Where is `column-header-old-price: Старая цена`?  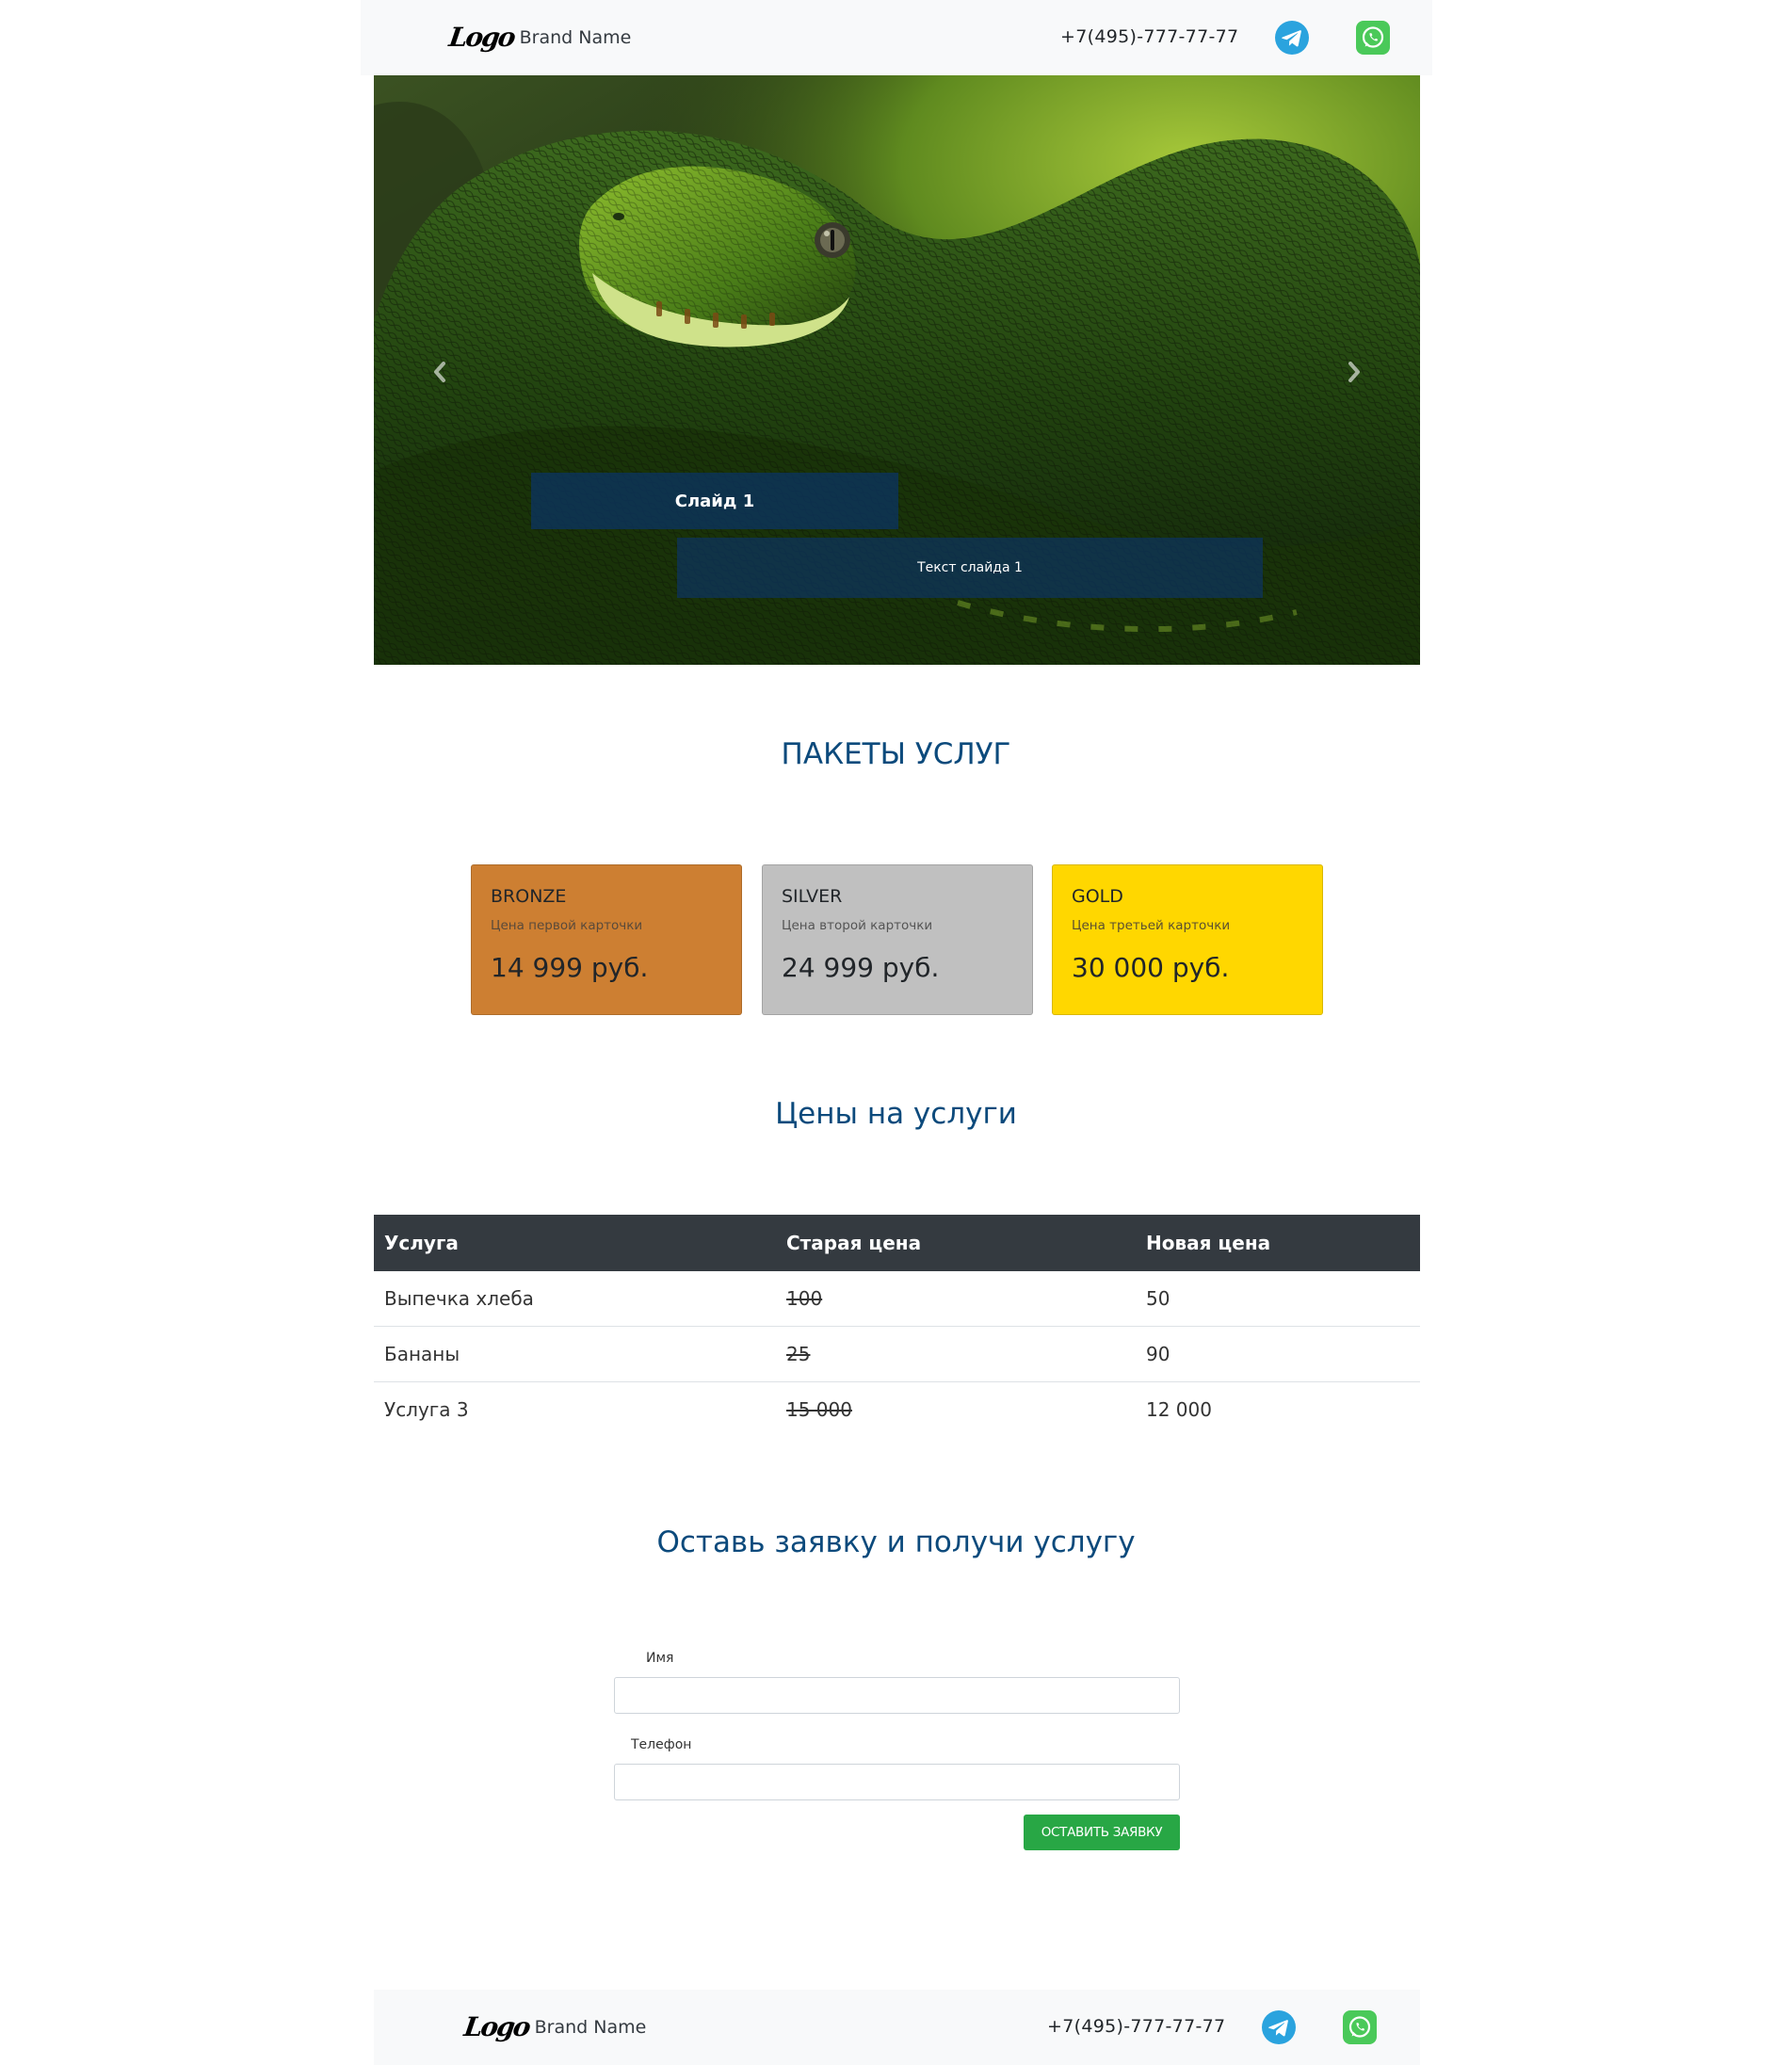
column-header-old-price: Старая цена is located at coordinates (854, 1243).